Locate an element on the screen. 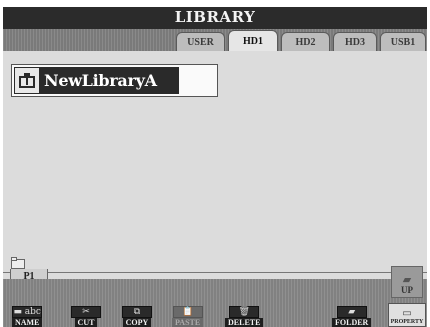 The width and height of the screenshot is (430, 327). copy-button: ⧉ COPY is located at coordinates (137, 316).